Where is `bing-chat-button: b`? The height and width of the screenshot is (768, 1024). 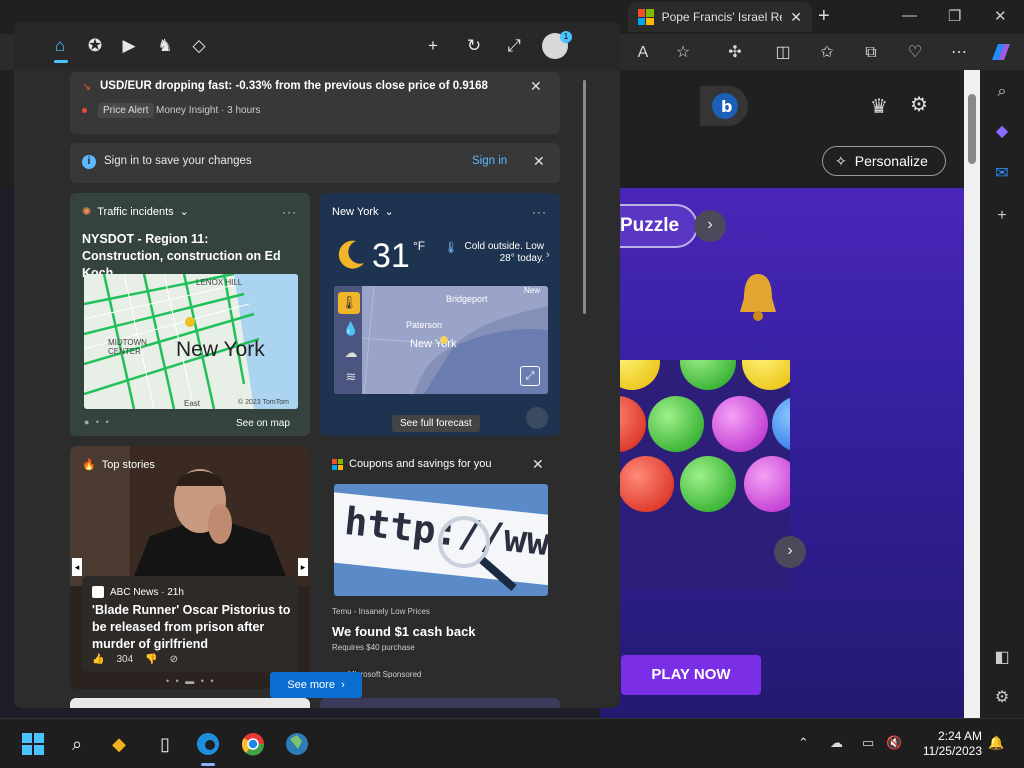
bing-chat-button: b is located at coordinates (724, 106).